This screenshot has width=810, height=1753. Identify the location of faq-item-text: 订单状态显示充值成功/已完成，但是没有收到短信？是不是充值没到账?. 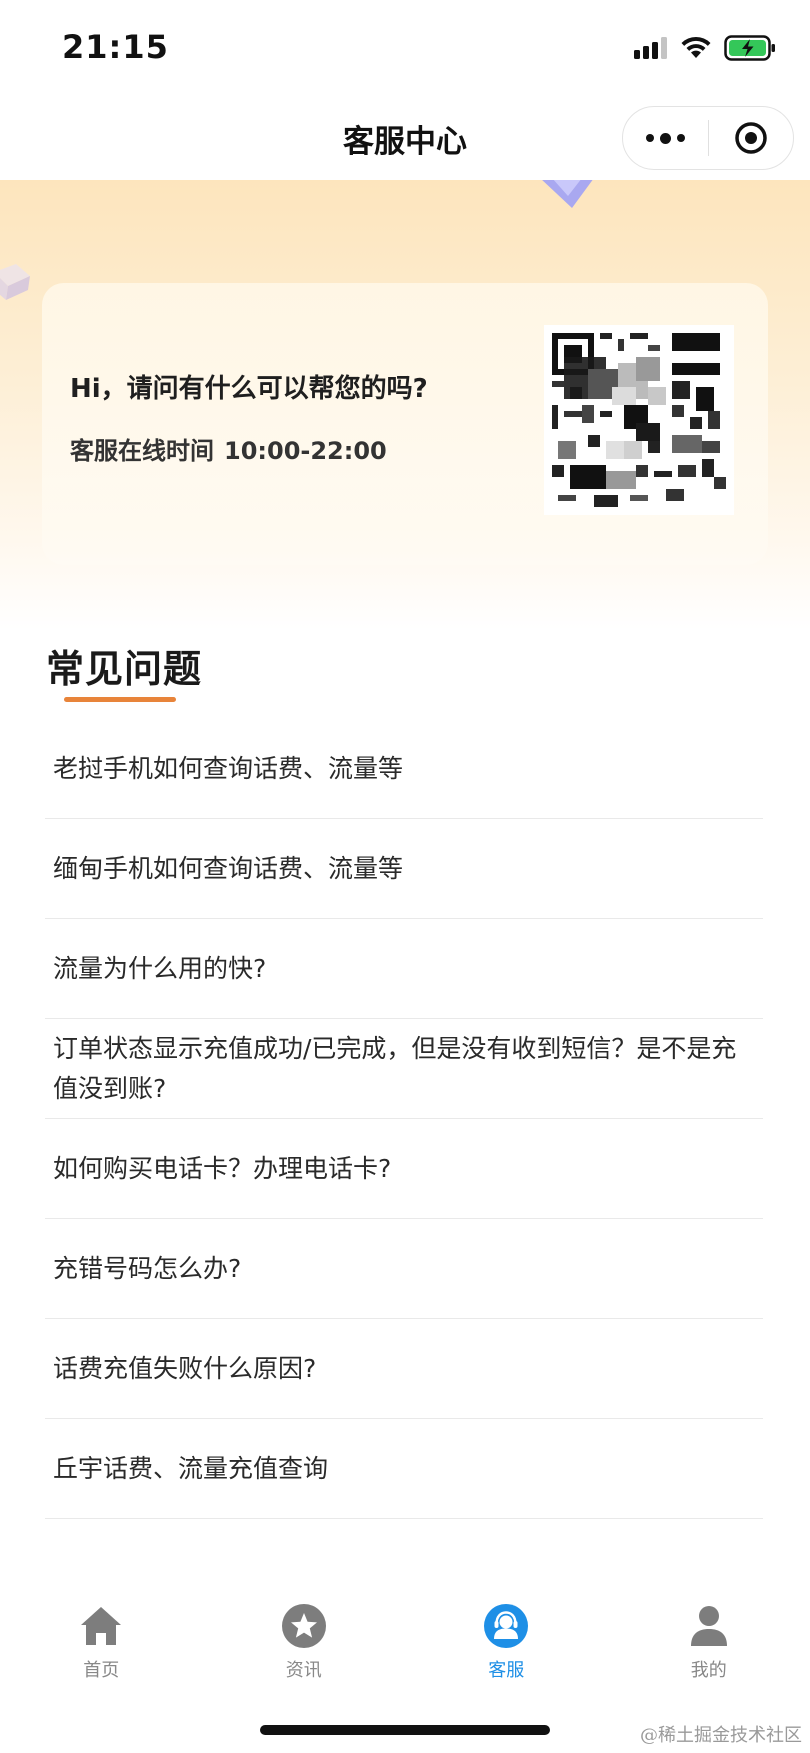
(395, 1068).